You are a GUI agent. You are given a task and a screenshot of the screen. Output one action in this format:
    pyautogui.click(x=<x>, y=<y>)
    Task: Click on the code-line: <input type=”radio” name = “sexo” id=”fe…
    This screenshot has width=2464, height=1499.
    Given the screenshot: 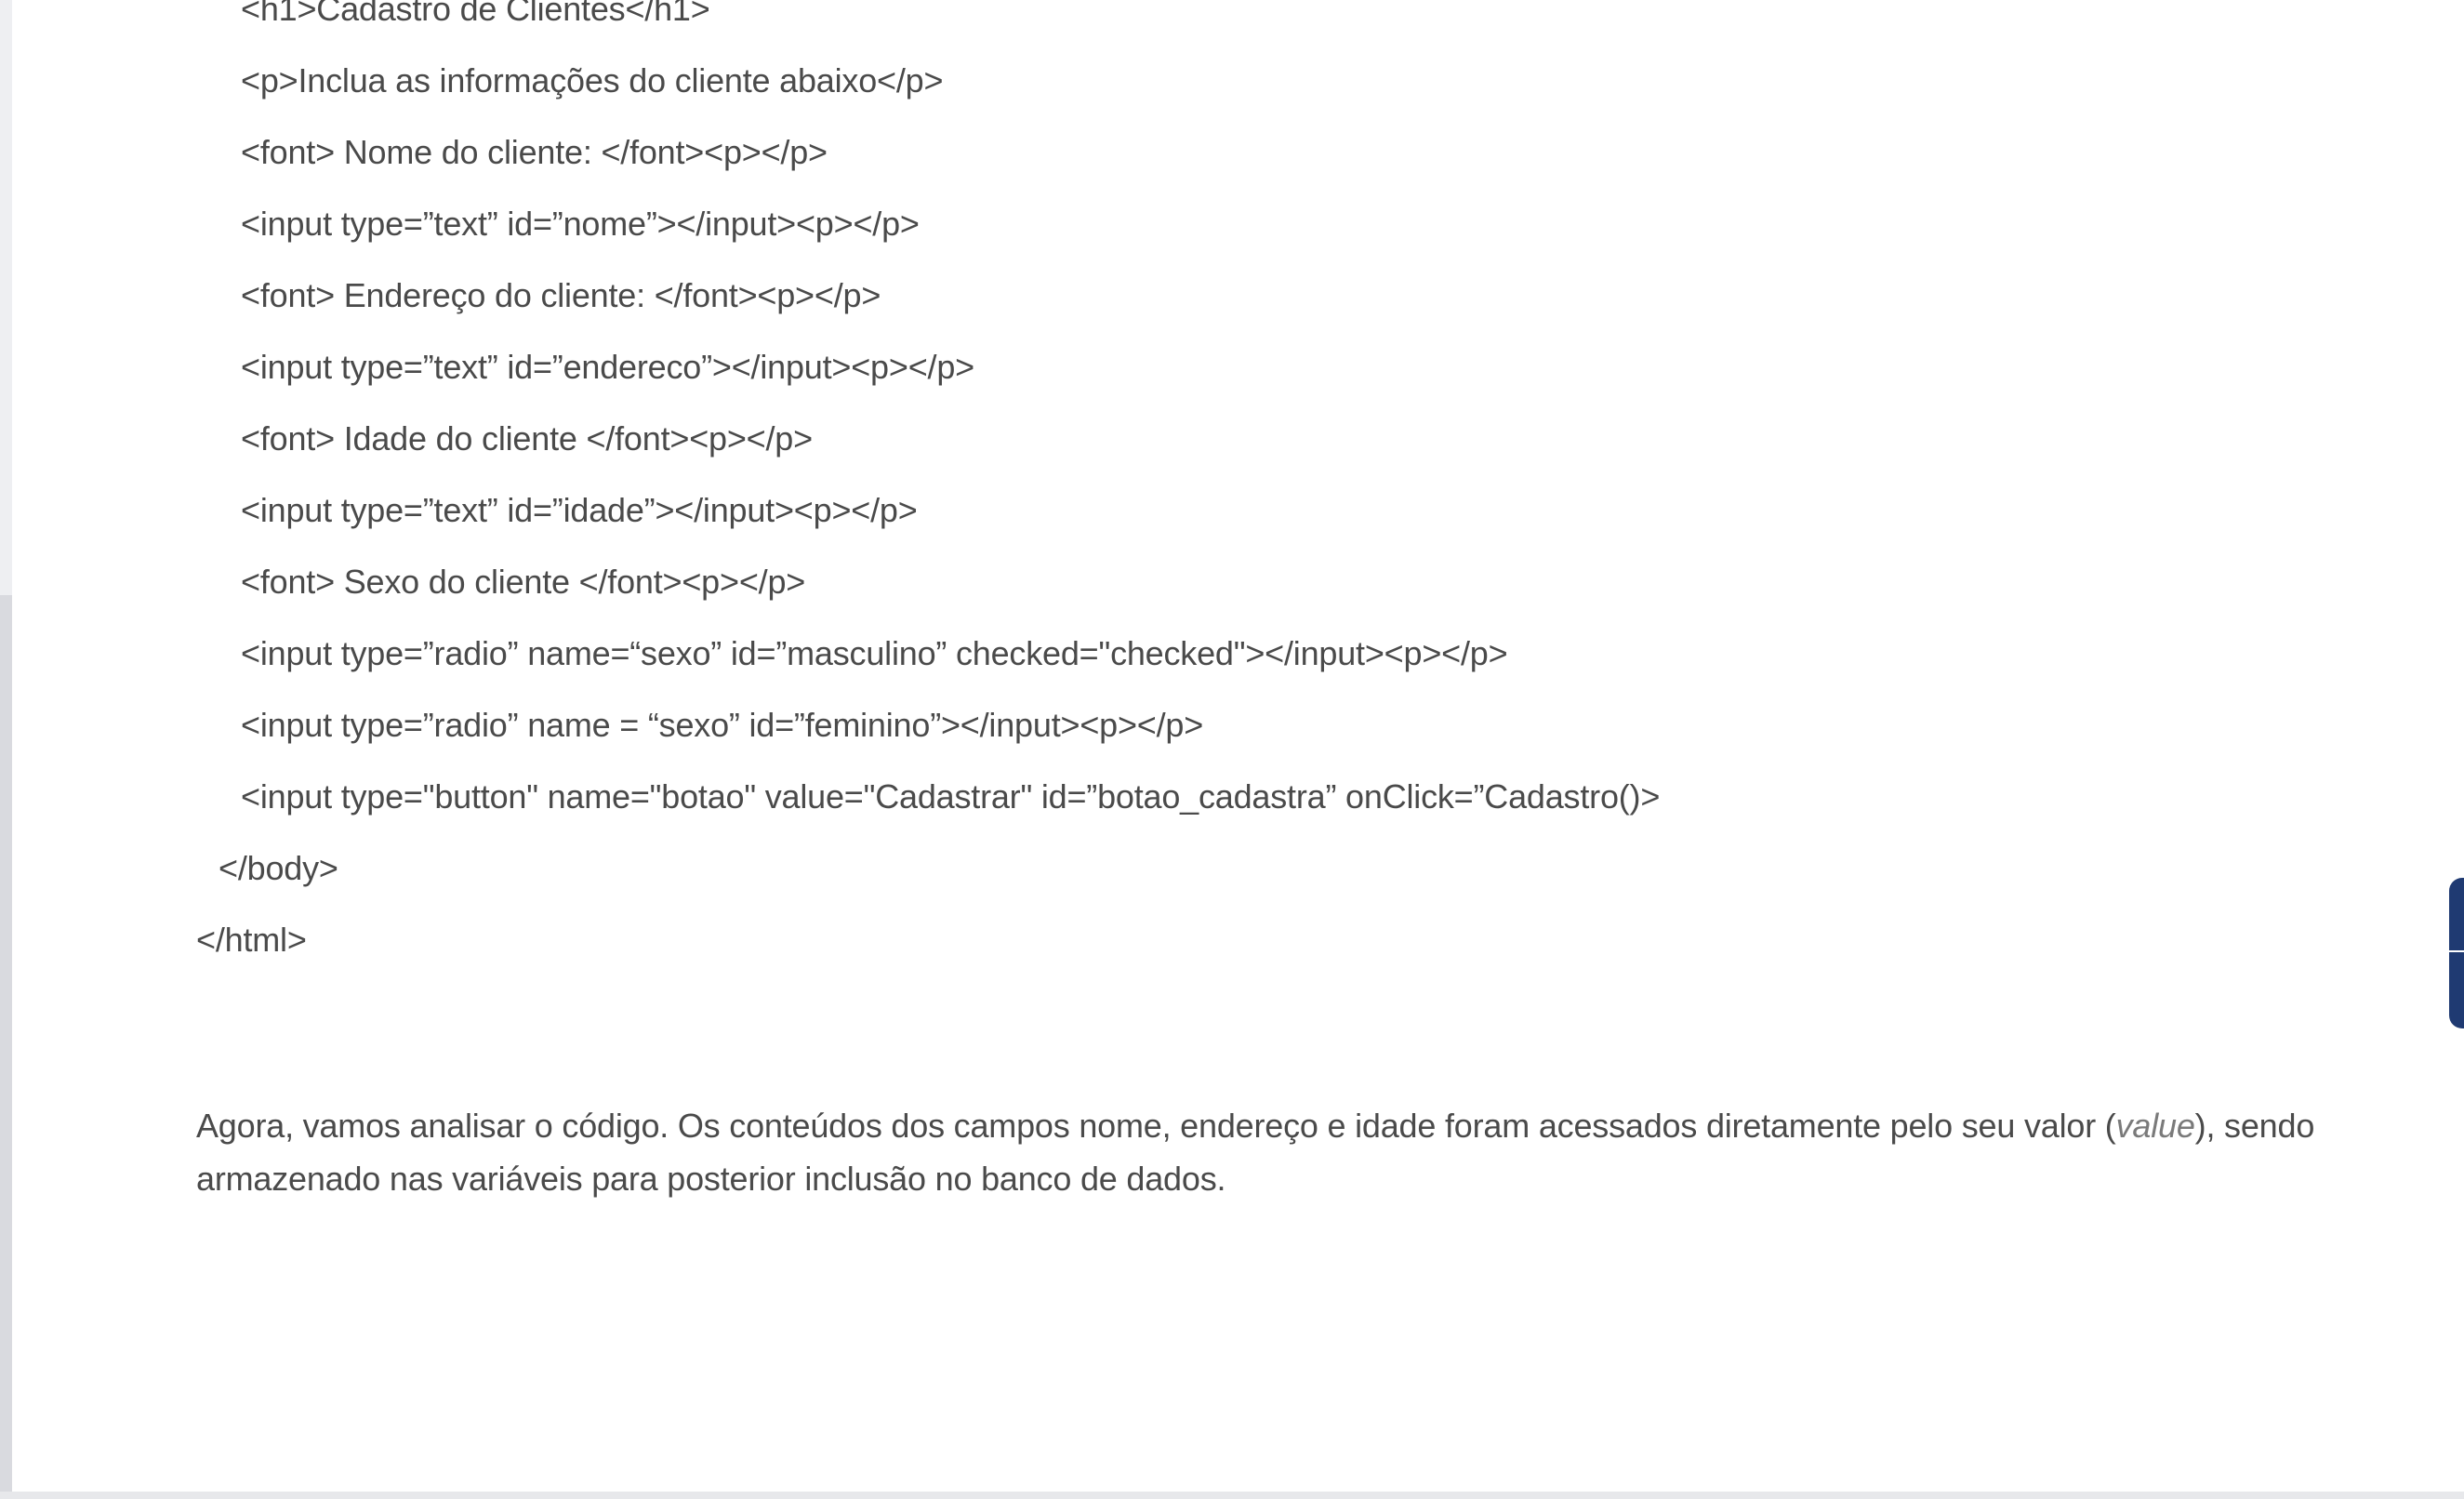 What is the action you would take?
    pyautogui.click(x=722, y=725)
    